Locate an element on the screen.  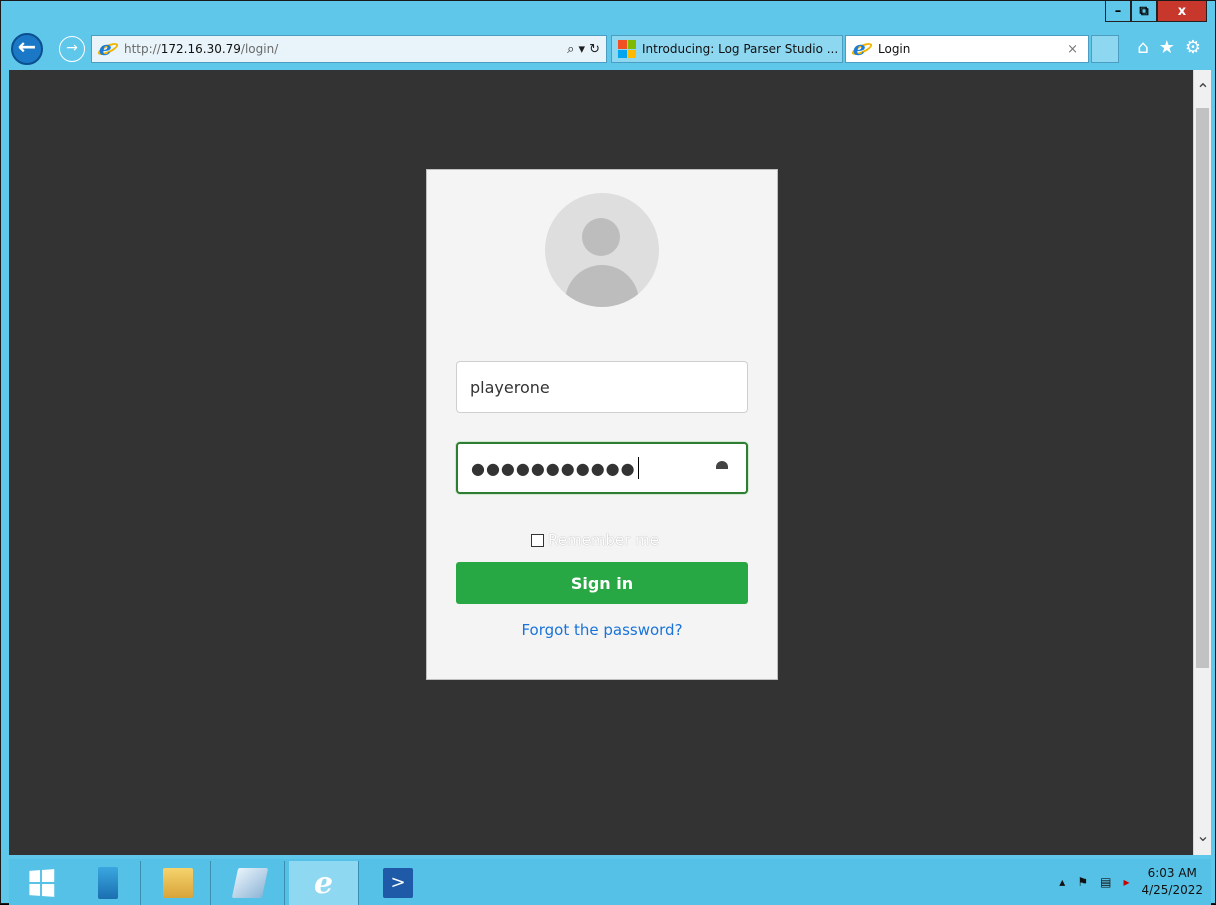
text-caret is located at coordinates (638, 468).